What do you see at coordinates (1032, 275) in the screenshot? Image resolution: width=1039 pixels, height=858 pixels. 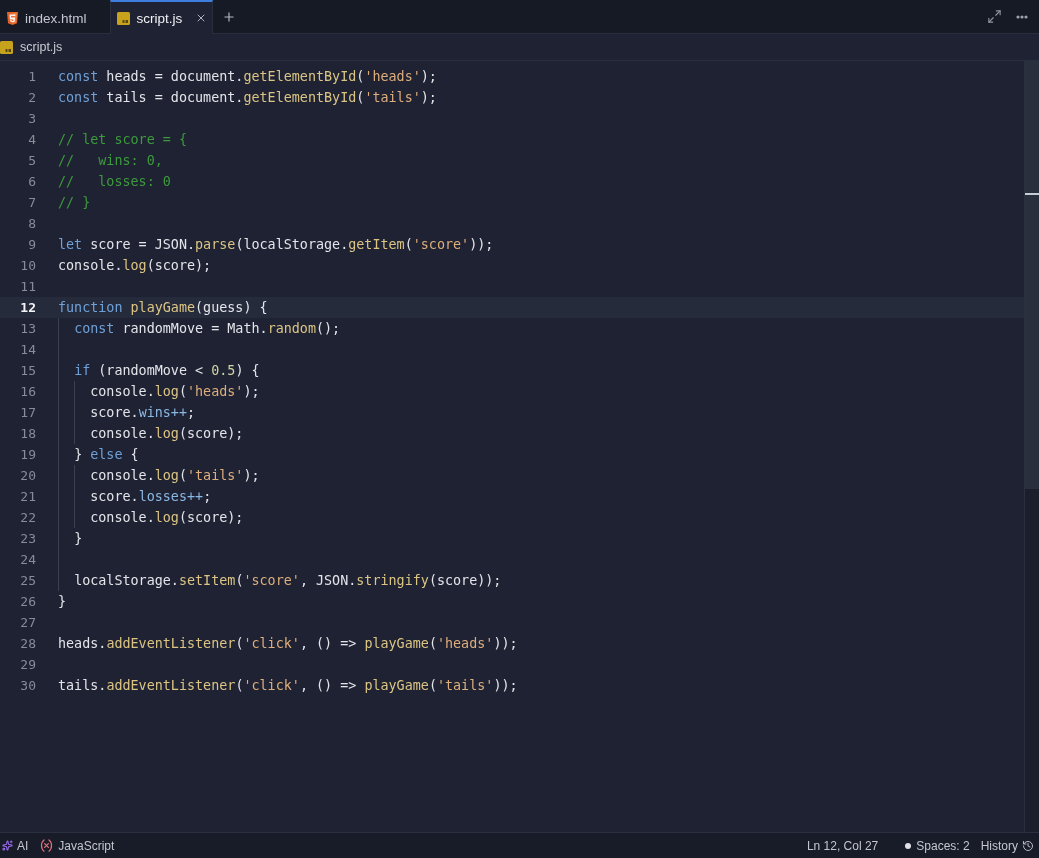 I see `scrollbar-thumb` at bounding box center [1032, 275].